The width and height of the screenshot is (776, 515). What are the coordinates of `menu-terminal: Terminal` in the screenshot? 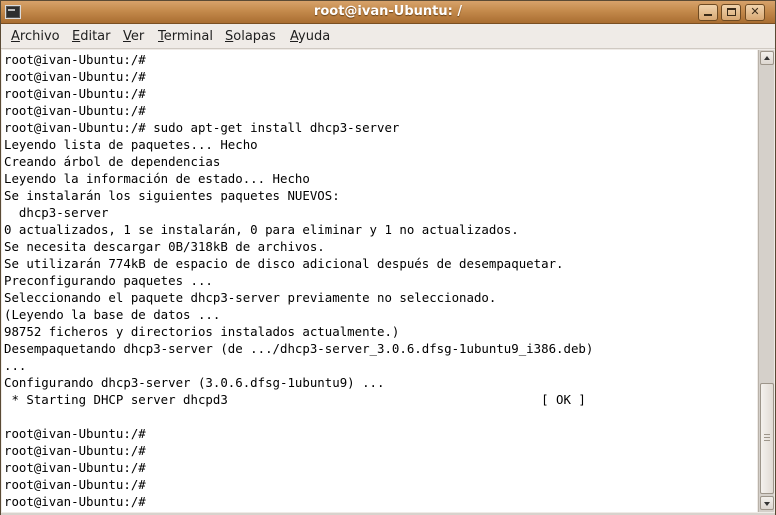 It's located at (185, 36).